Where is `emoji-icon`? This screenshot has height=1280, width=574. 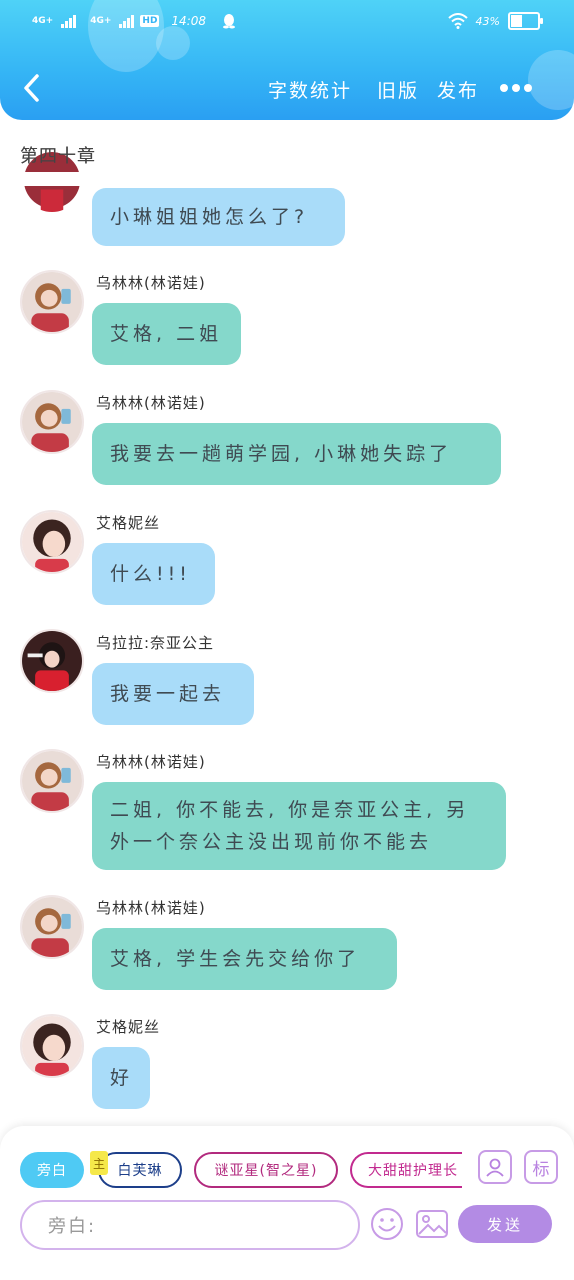
emoji-icon is located at coordinates (387, 1224).